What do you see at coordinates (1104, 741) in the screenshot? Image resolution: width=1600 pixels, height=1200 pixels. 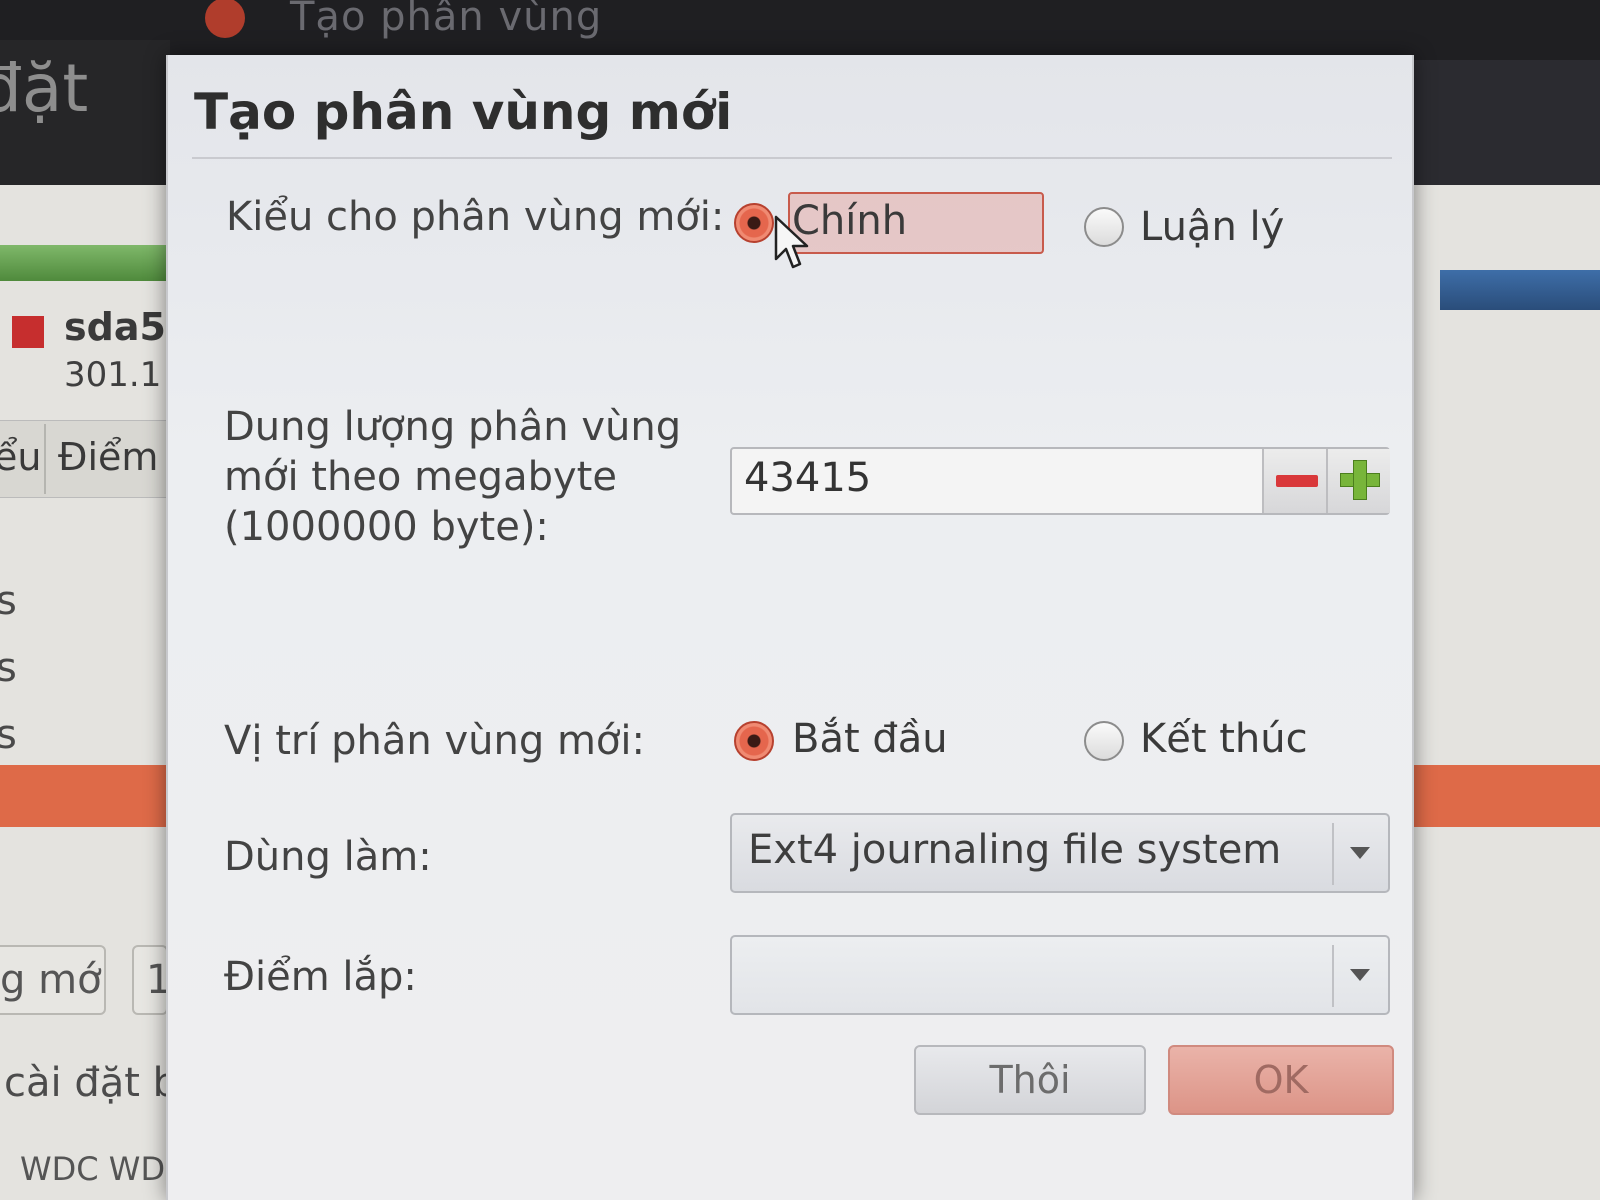 I see `radio-end` at bounding box center [1104, 741].